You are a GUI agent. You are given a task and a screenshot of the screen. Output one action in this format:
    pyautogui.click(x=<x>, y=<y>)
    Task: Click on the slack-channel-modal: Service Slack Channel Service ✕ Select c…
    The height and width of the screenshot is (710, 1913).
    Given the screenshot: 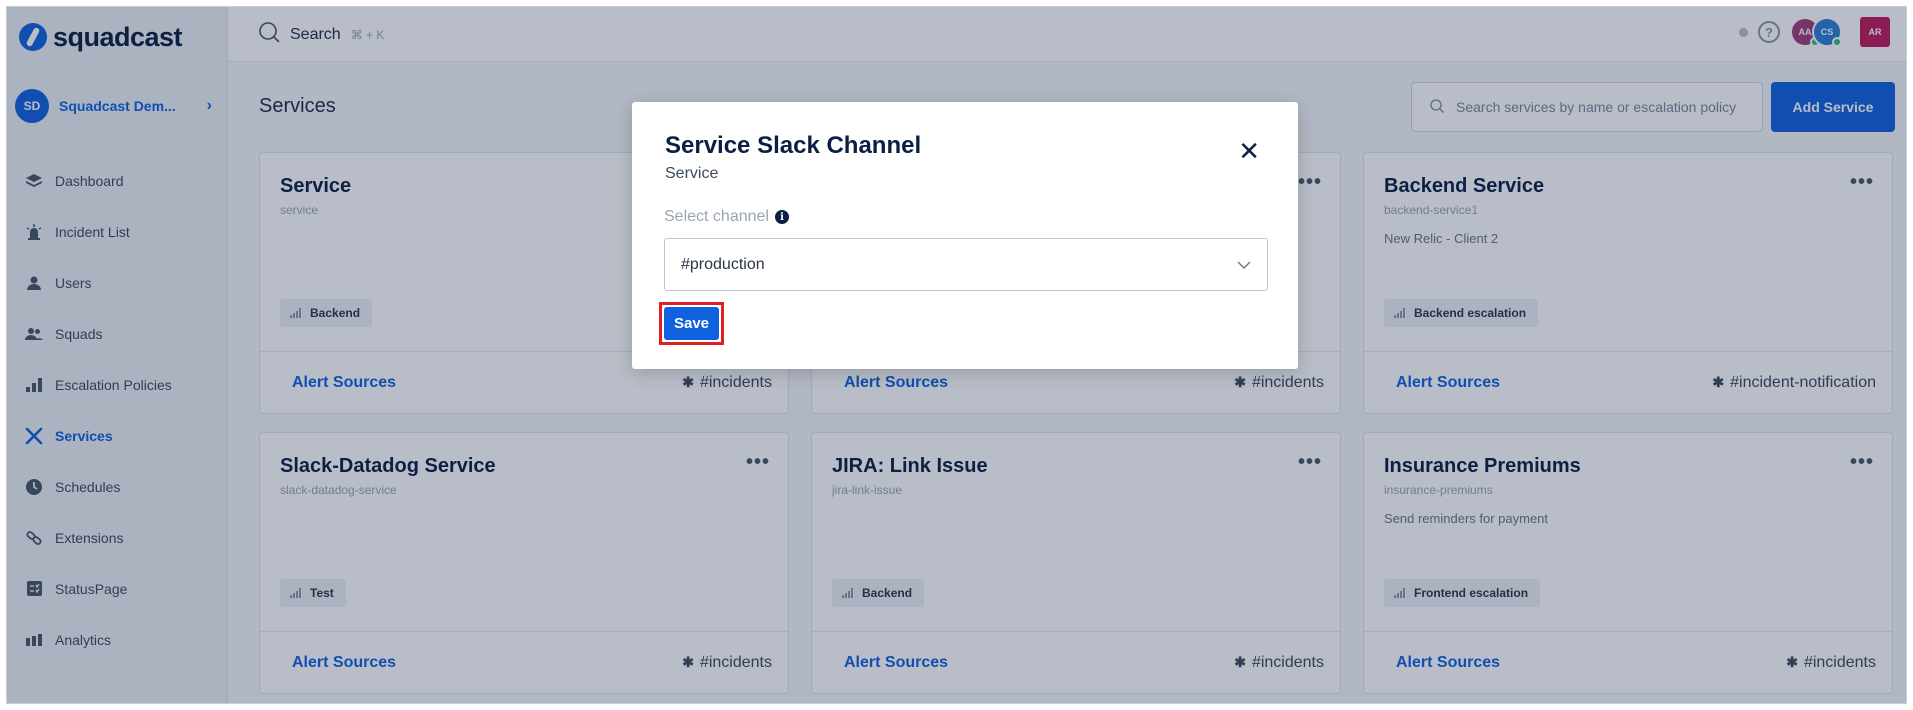 What is the action you would take?
    pyautogui.click(x=965, y=235)
    